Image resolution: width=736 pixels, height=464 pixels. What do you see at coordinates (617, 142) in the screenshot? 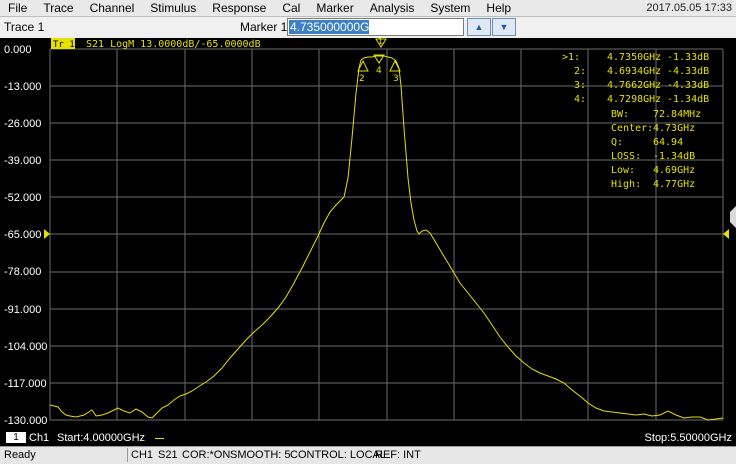
I see `stat-key: Q:` at bounding box center [617, 142].